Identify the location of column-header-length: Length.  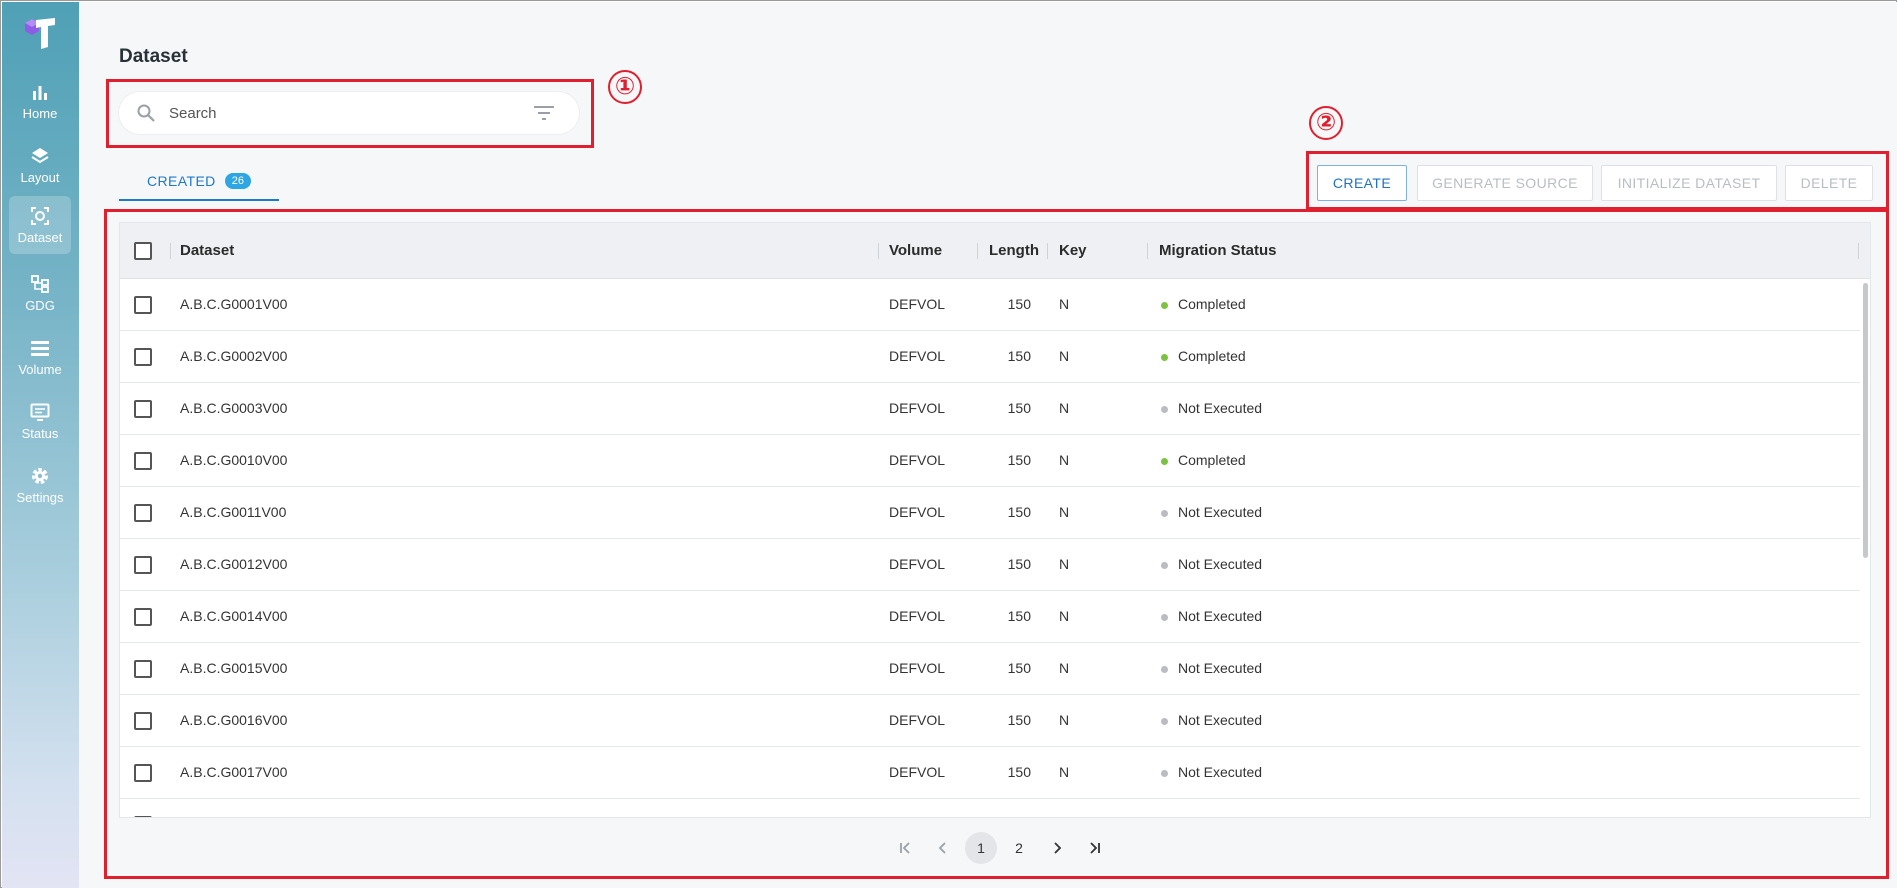
(1014, 250).